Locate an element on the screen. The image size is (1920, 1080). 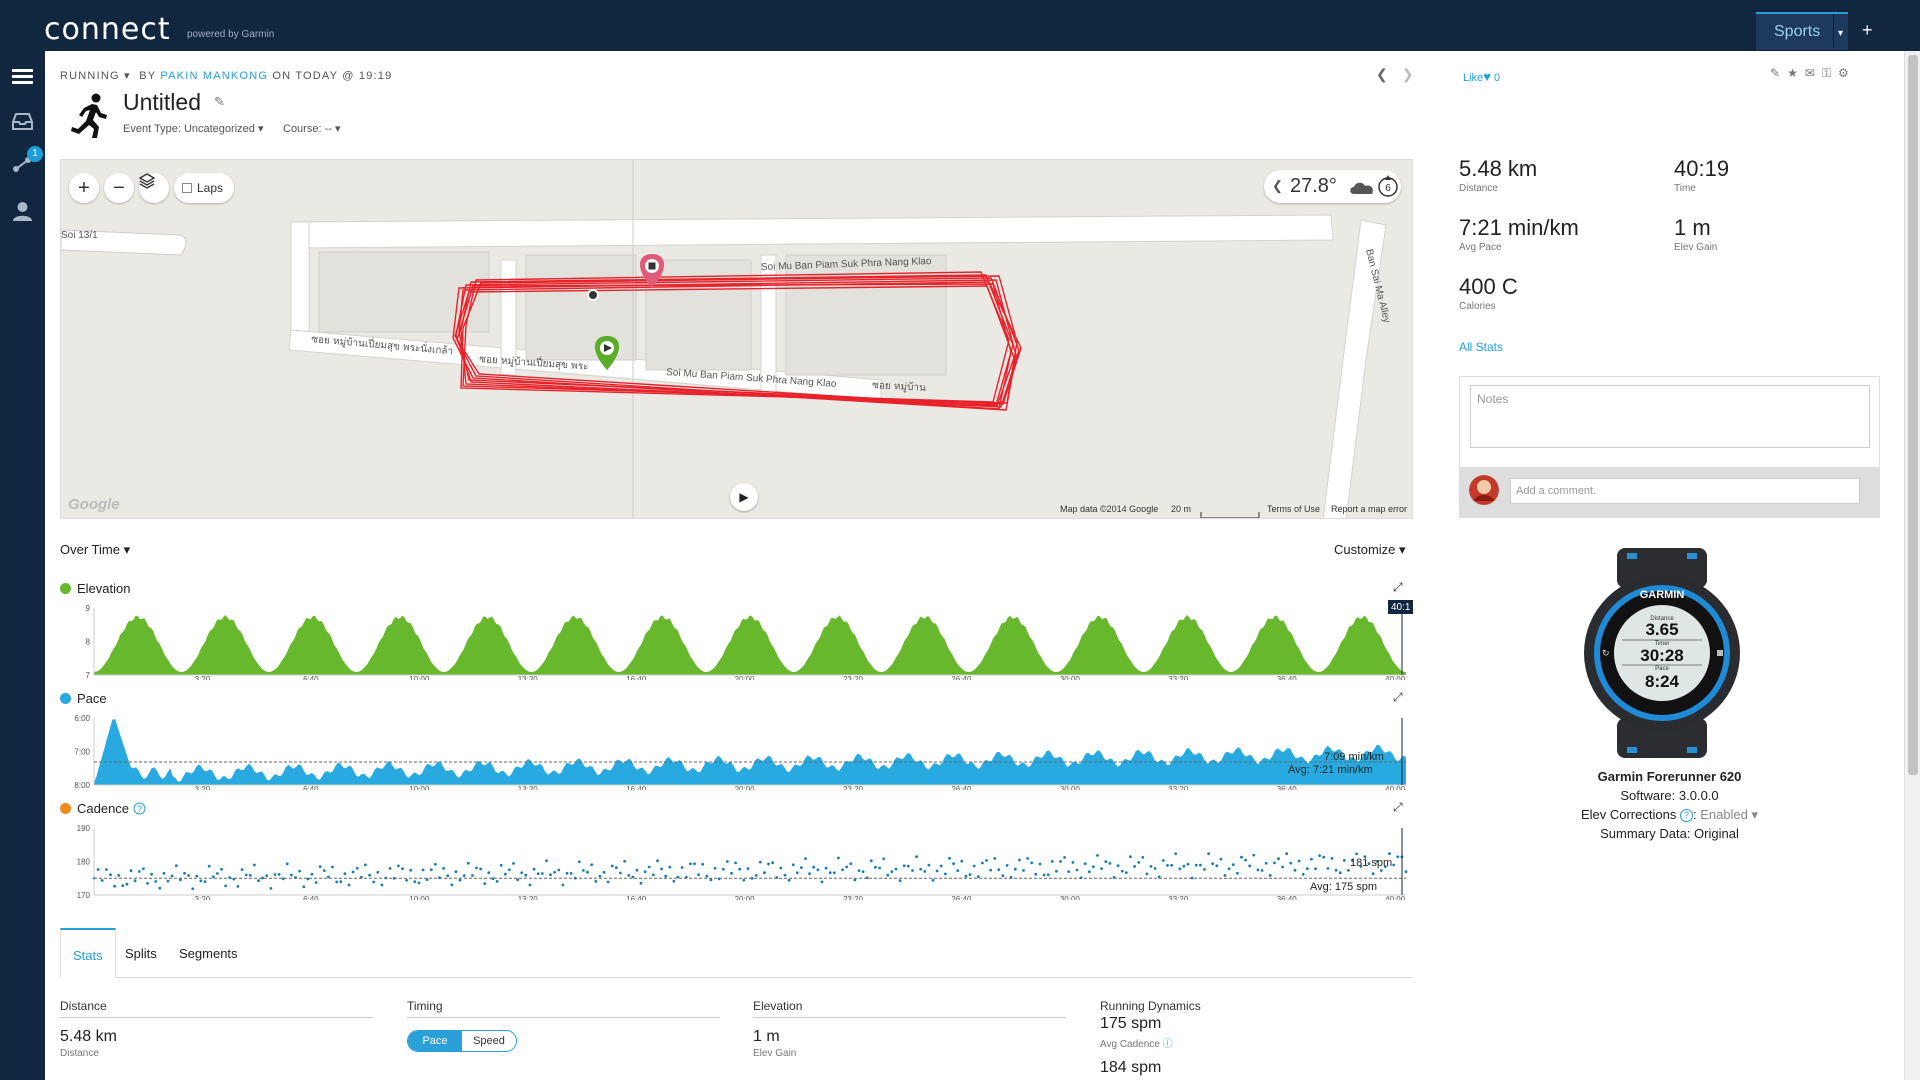
inbox-icon is located at coordinates (22, 121).